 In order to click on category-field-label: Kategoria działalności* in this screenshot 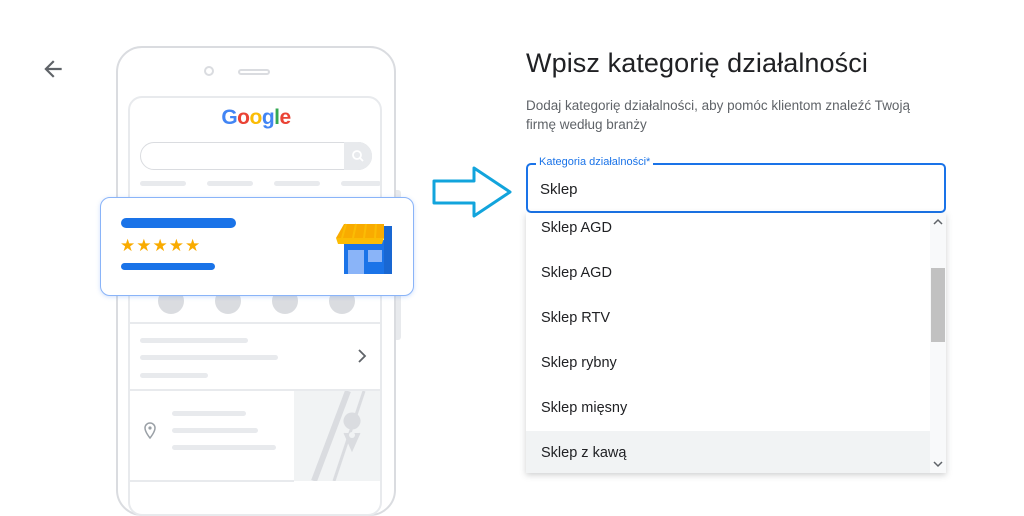, I will do `click(595, 162)`.